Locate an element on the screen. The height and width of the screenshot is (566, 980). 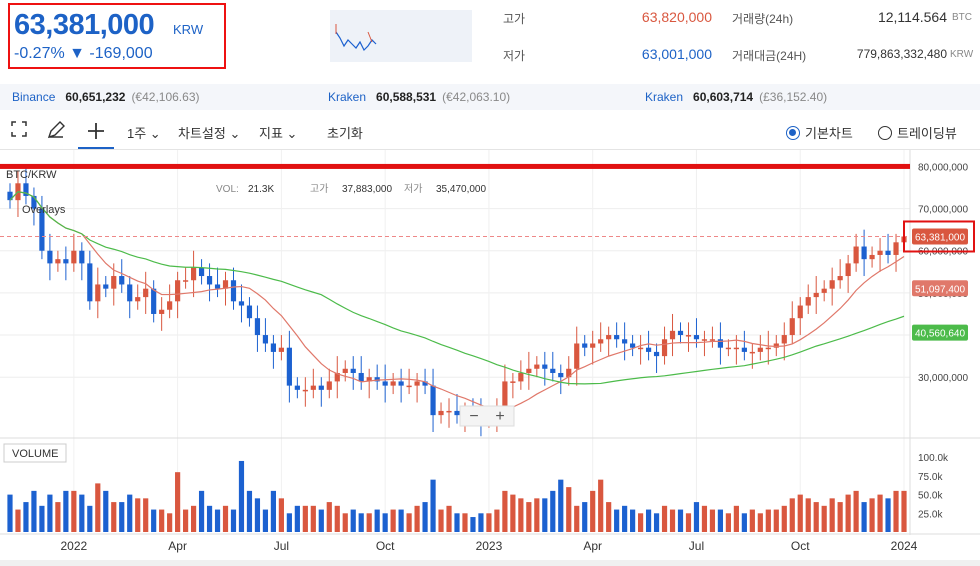
fullscreen-icon is located at coordinates (19, 130).